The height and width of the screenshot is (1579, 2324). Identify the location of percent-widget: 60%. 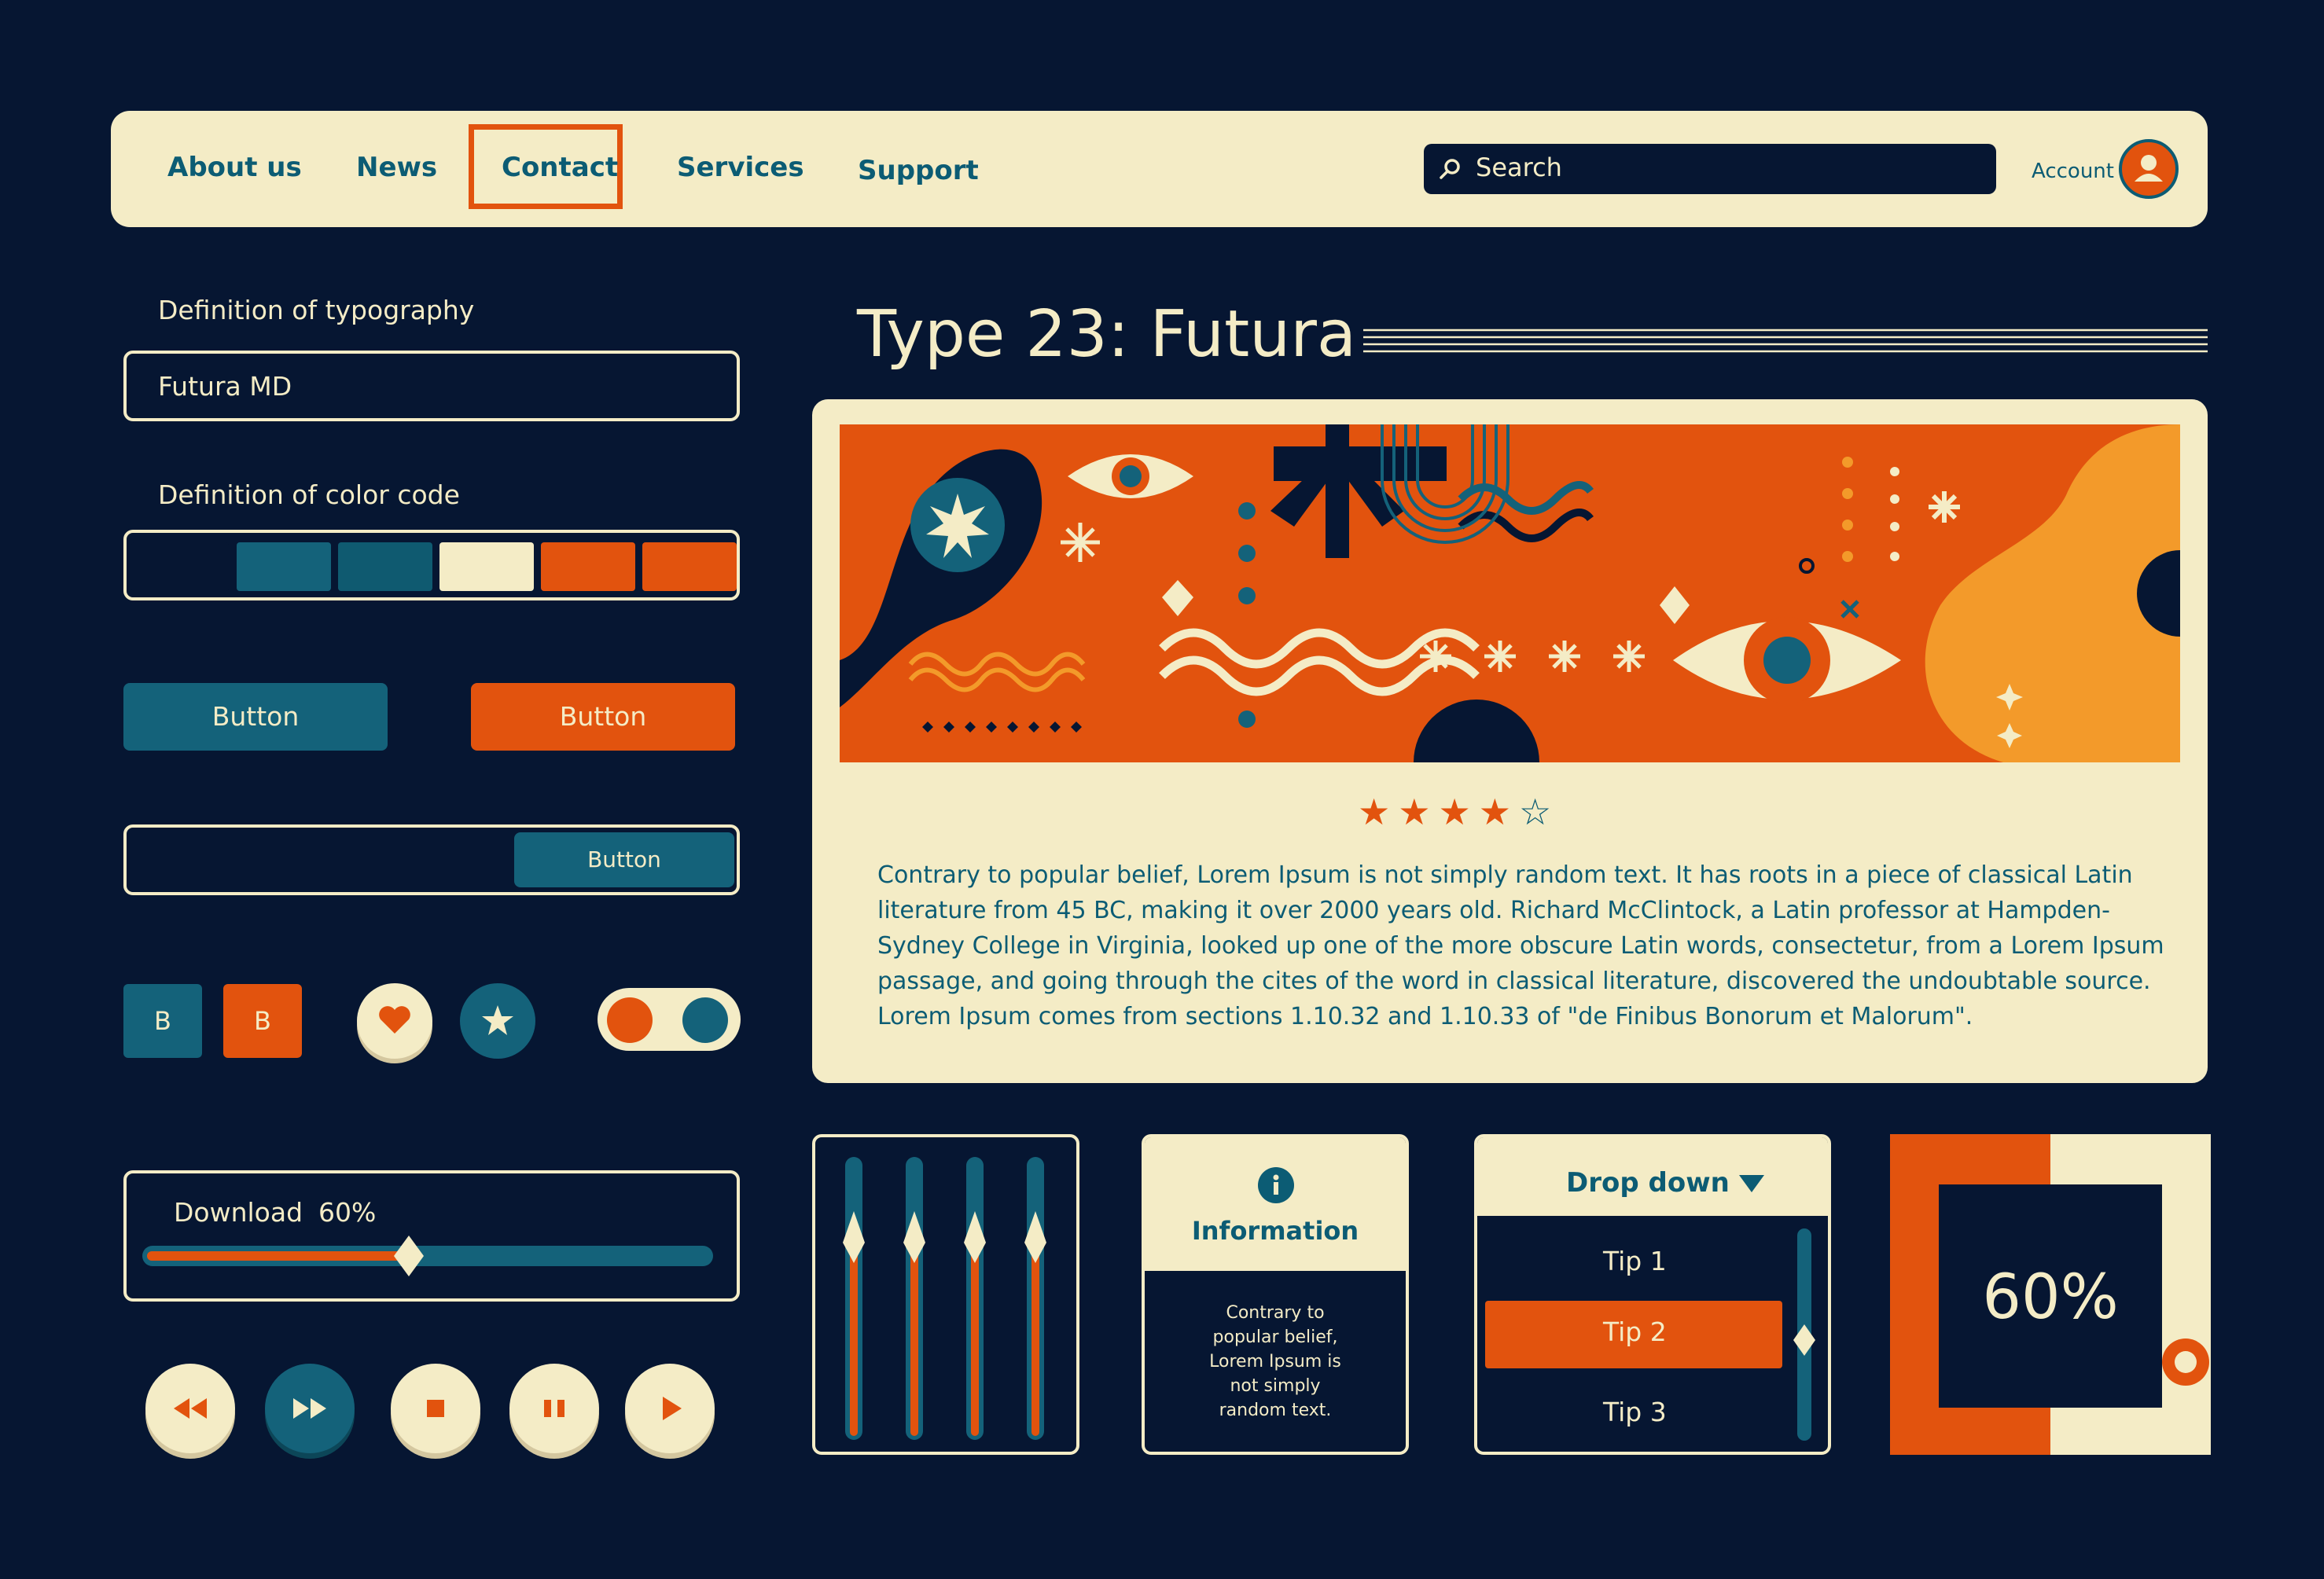
(2050, 1294).